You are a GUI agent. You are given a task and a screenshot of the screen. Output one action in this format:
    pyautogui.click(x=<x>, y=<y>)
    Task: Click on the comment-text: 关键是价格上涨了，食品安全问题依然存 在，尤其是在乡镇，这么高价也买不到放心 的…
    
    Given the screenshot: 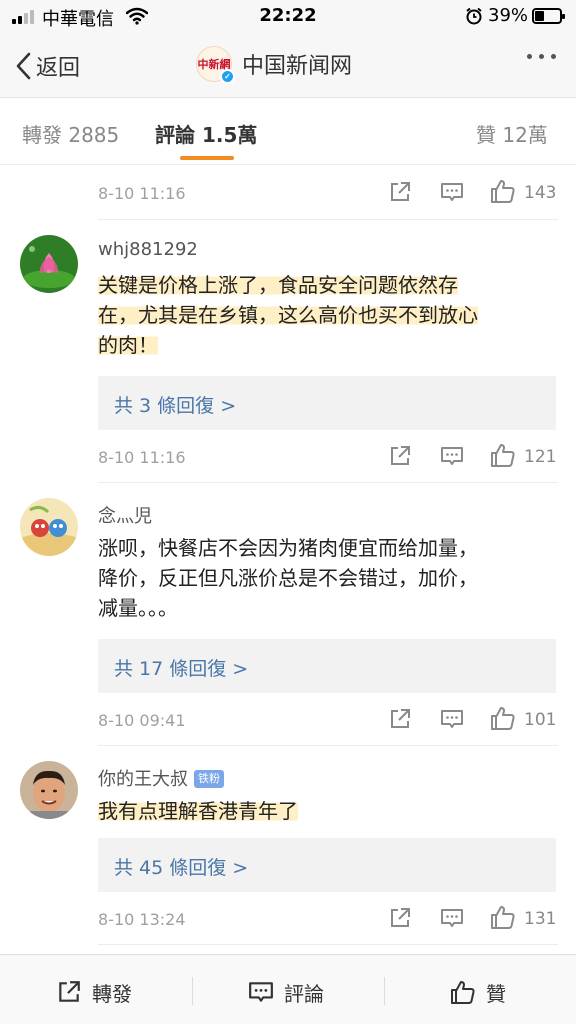 What is the action you would take?
    pyautogui.click(x=328, y=315)
    